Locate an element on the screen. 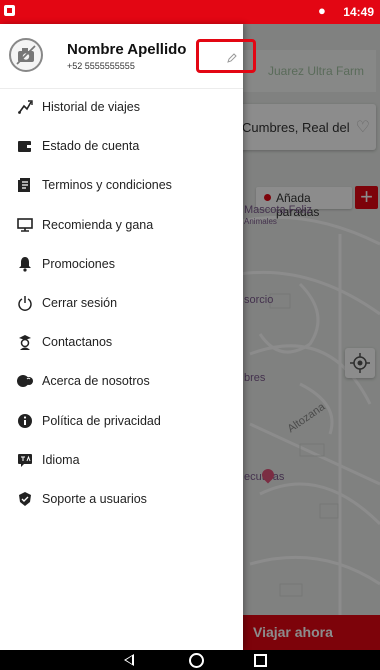 Image resolution: width=380 pixels, height=670 pixels. menu-item-about: Acerca de nosotros is located at coordinates (121, 381).